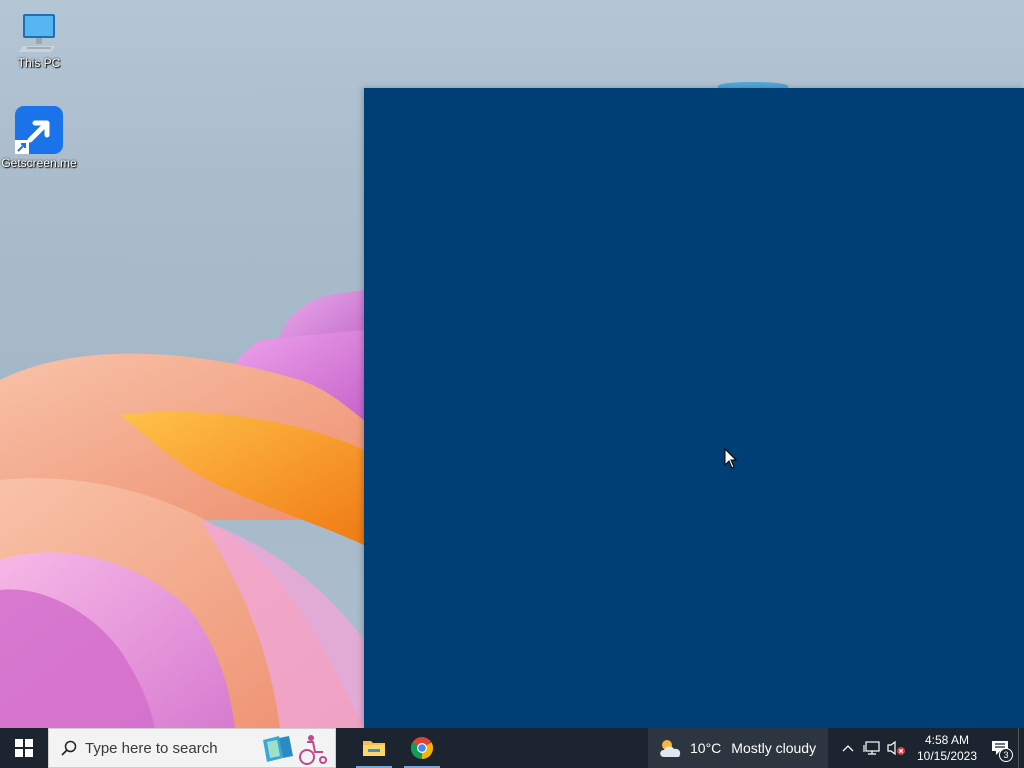  I want to click on desktop-icon-getscreen: Getscreen.me, so click(39, 138).